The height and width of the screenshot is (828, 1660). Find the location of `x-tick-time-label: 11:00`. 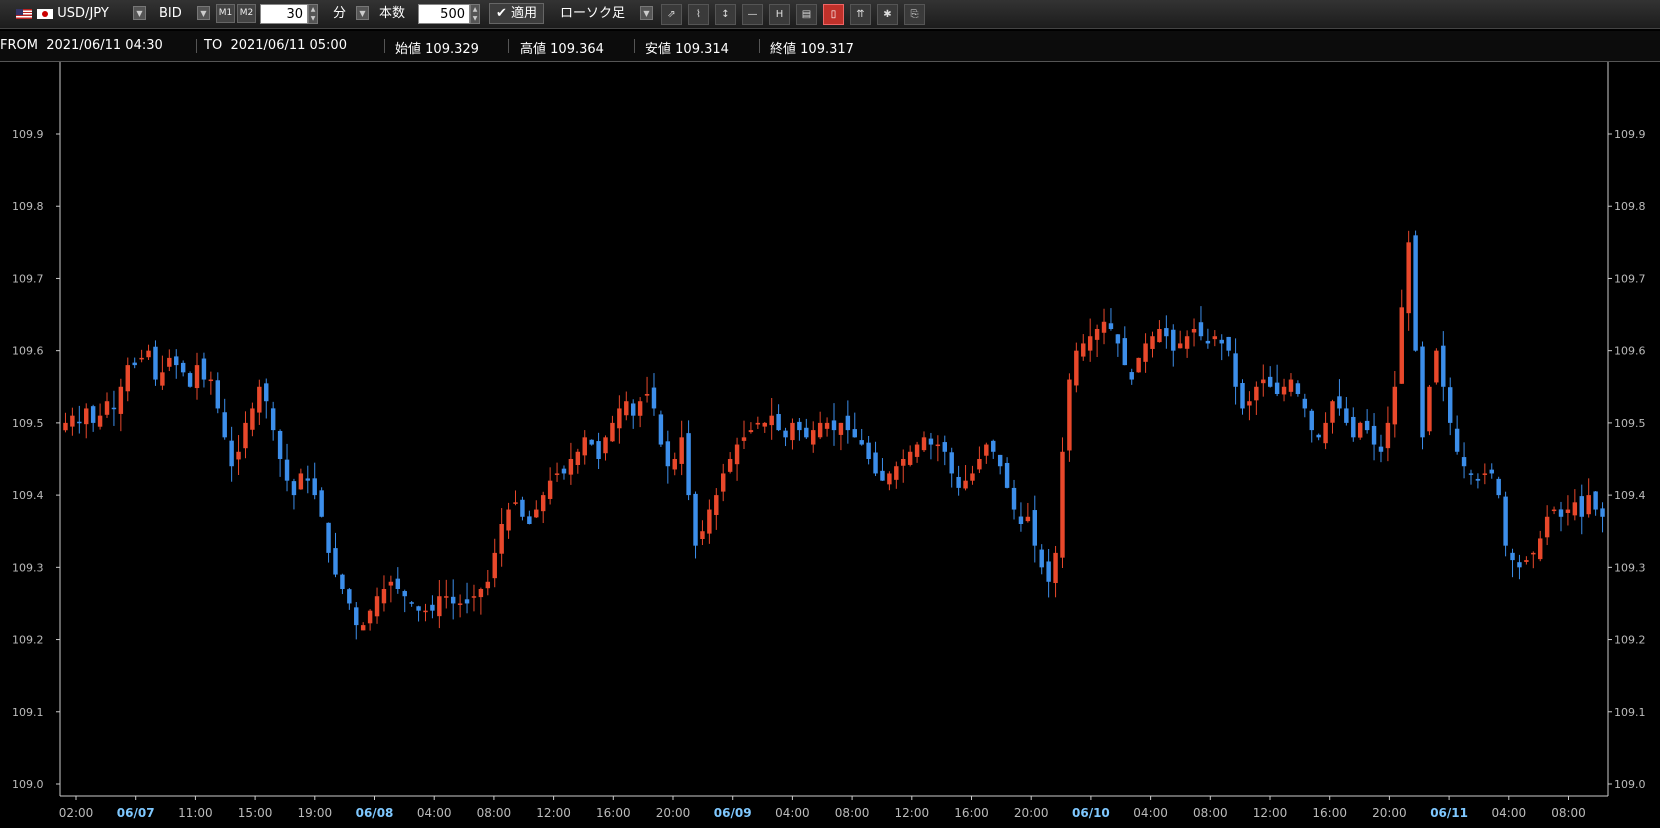

x-tick-time-label: 11:00 is located at coordinates (195, 813).